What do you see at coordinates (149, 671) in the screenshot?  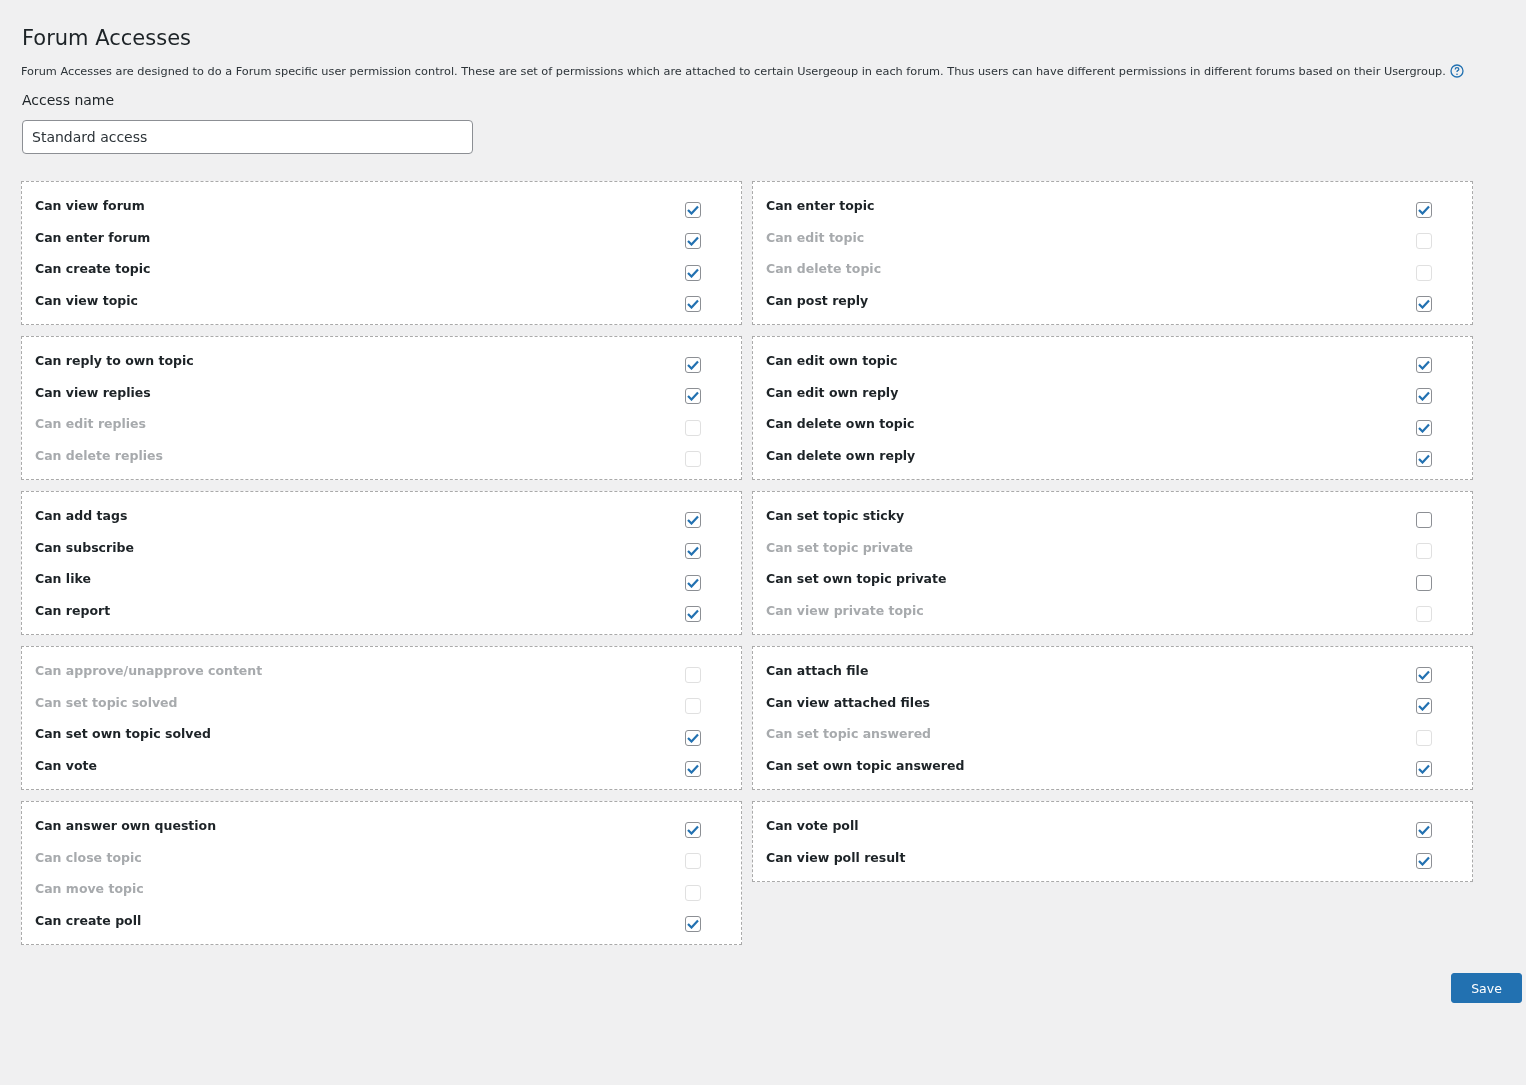 I see `permission-label: Can approve/unapprove content` at bounding box center [149, 671].